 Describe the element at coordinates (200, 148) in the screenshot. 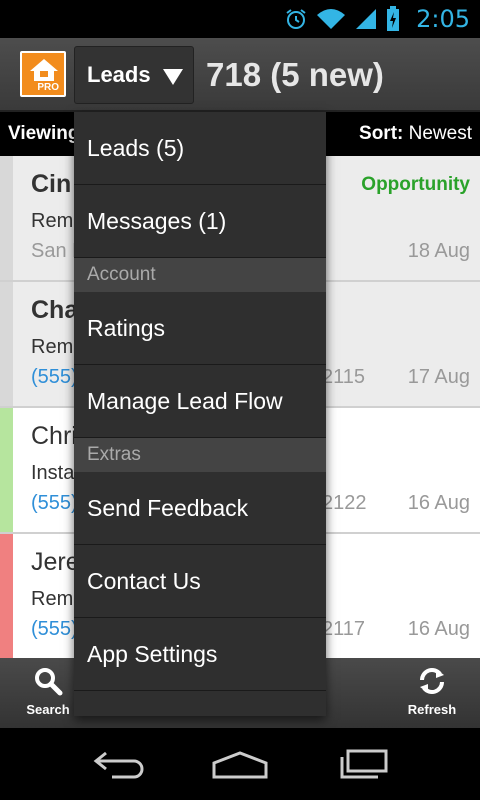

I see `menu-item-leads: Leads (5)` at that location.